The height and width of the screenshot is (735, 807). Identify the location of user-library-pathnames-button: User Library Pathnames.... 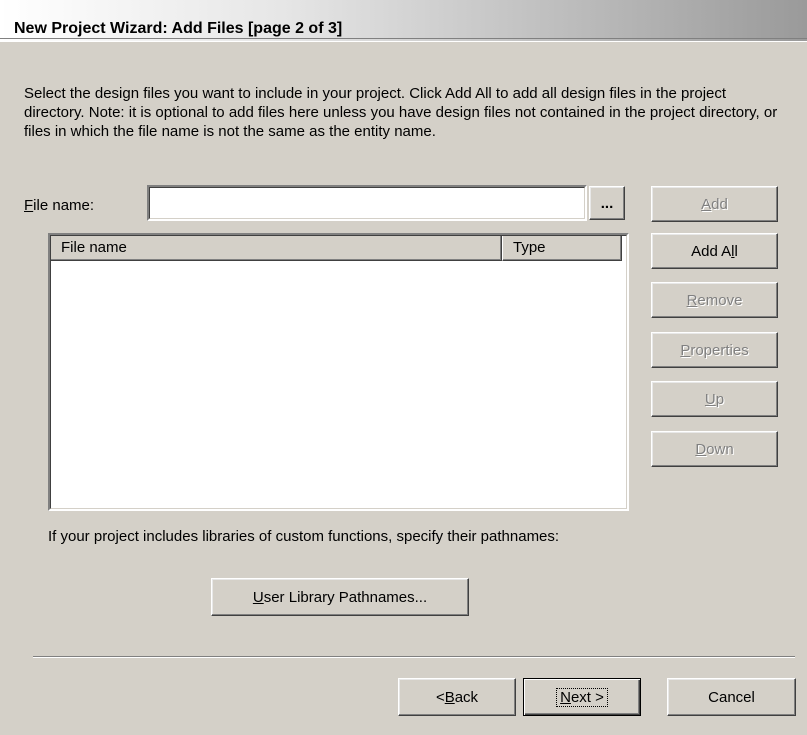
(340, 597).